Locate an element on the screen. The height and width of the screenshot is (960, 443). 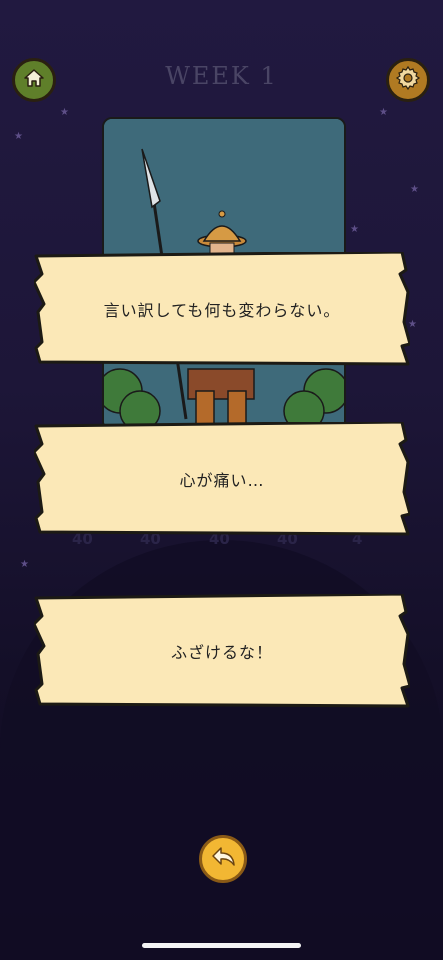
home-indicator is located at coordinates (221, 945).